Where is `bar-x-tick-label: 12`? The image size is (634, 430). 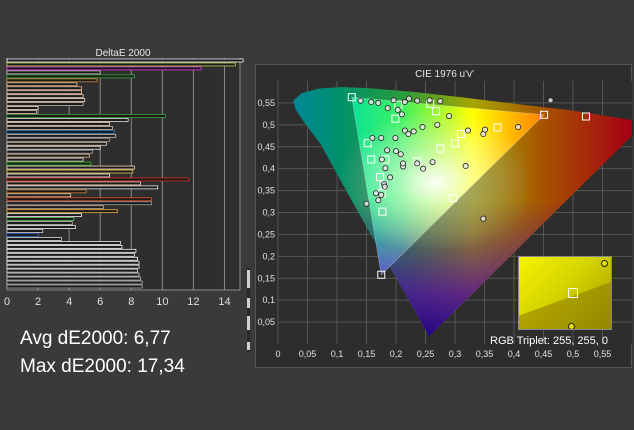 bar-x-tick-label: 12 is located at coordinates (193, 302).